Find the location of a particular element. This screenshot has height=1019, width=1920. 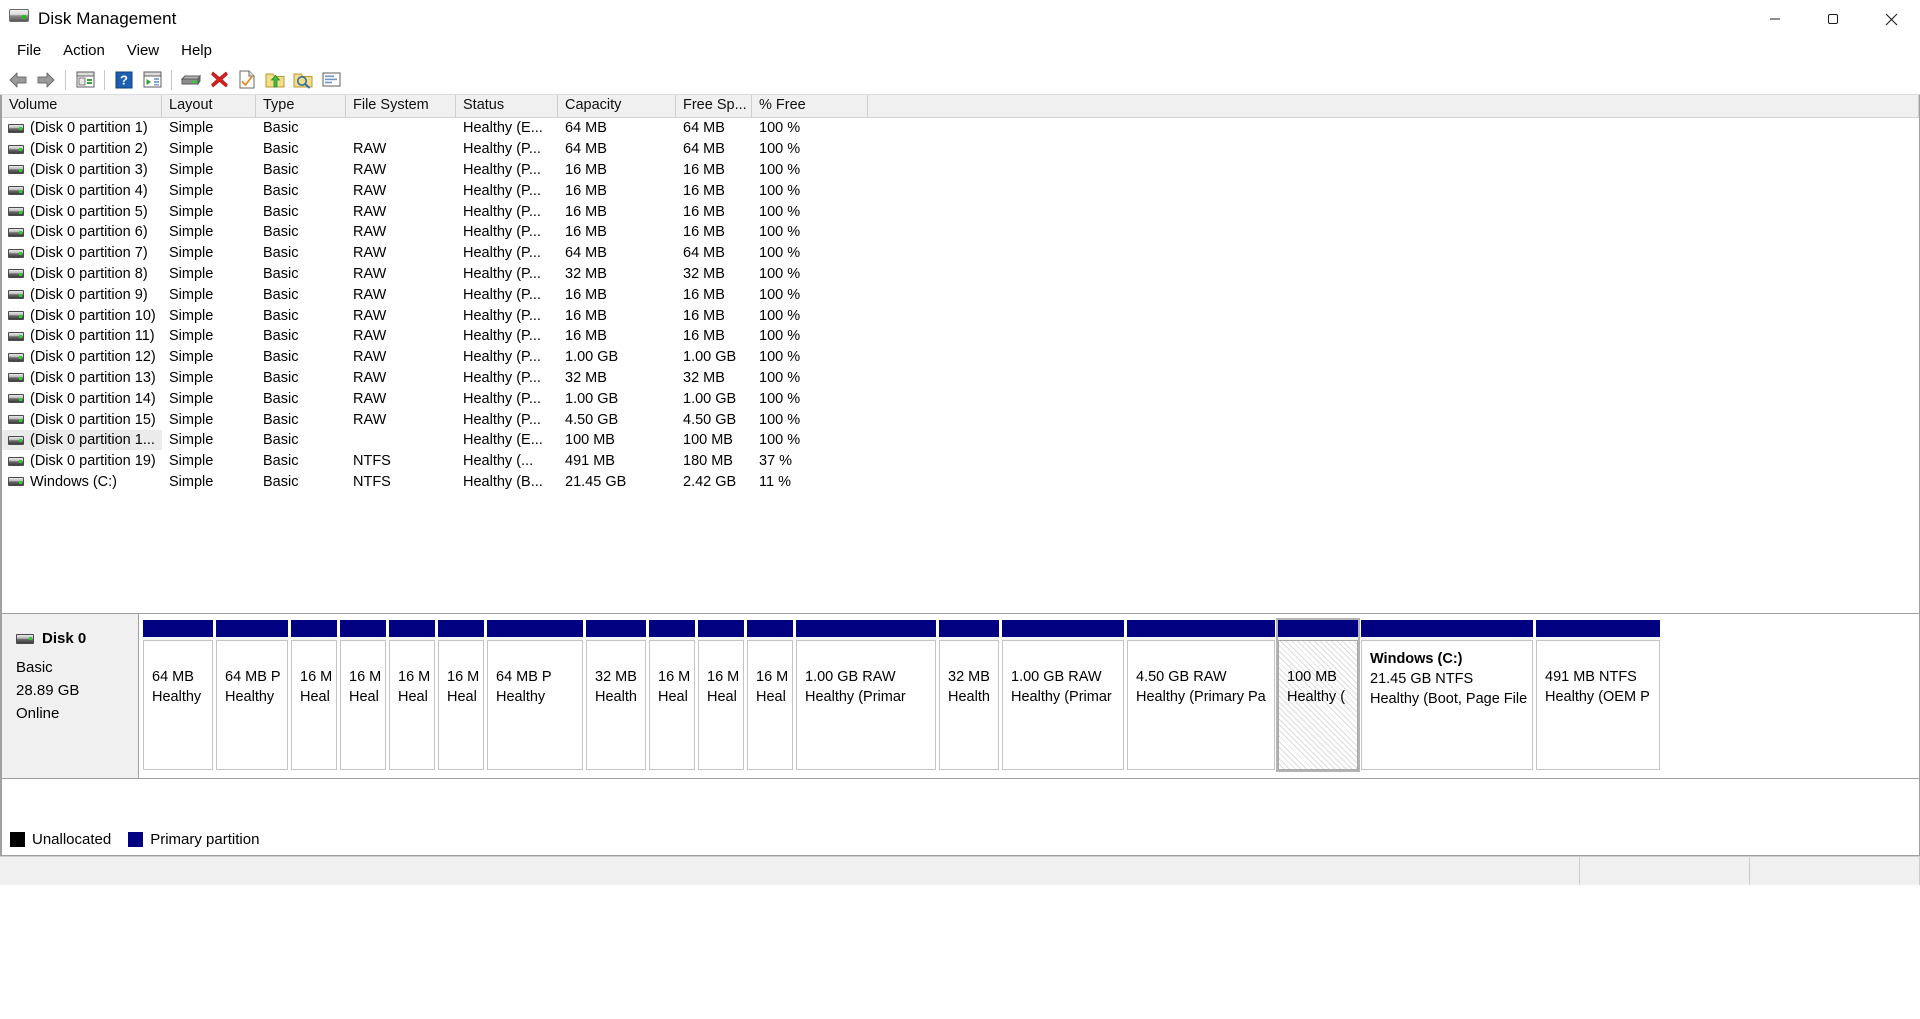

cell-capacity: 21.45 GB is located at coordinates (596, 481).